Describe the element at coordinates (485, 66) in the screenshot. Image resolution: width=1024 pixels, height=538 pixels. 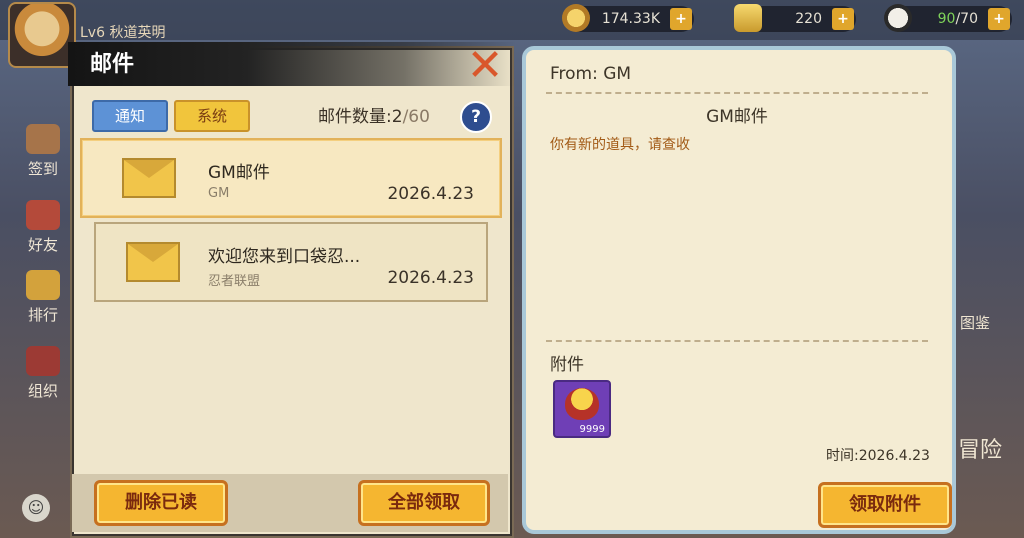
I see `close-icon: ✕` at that location.